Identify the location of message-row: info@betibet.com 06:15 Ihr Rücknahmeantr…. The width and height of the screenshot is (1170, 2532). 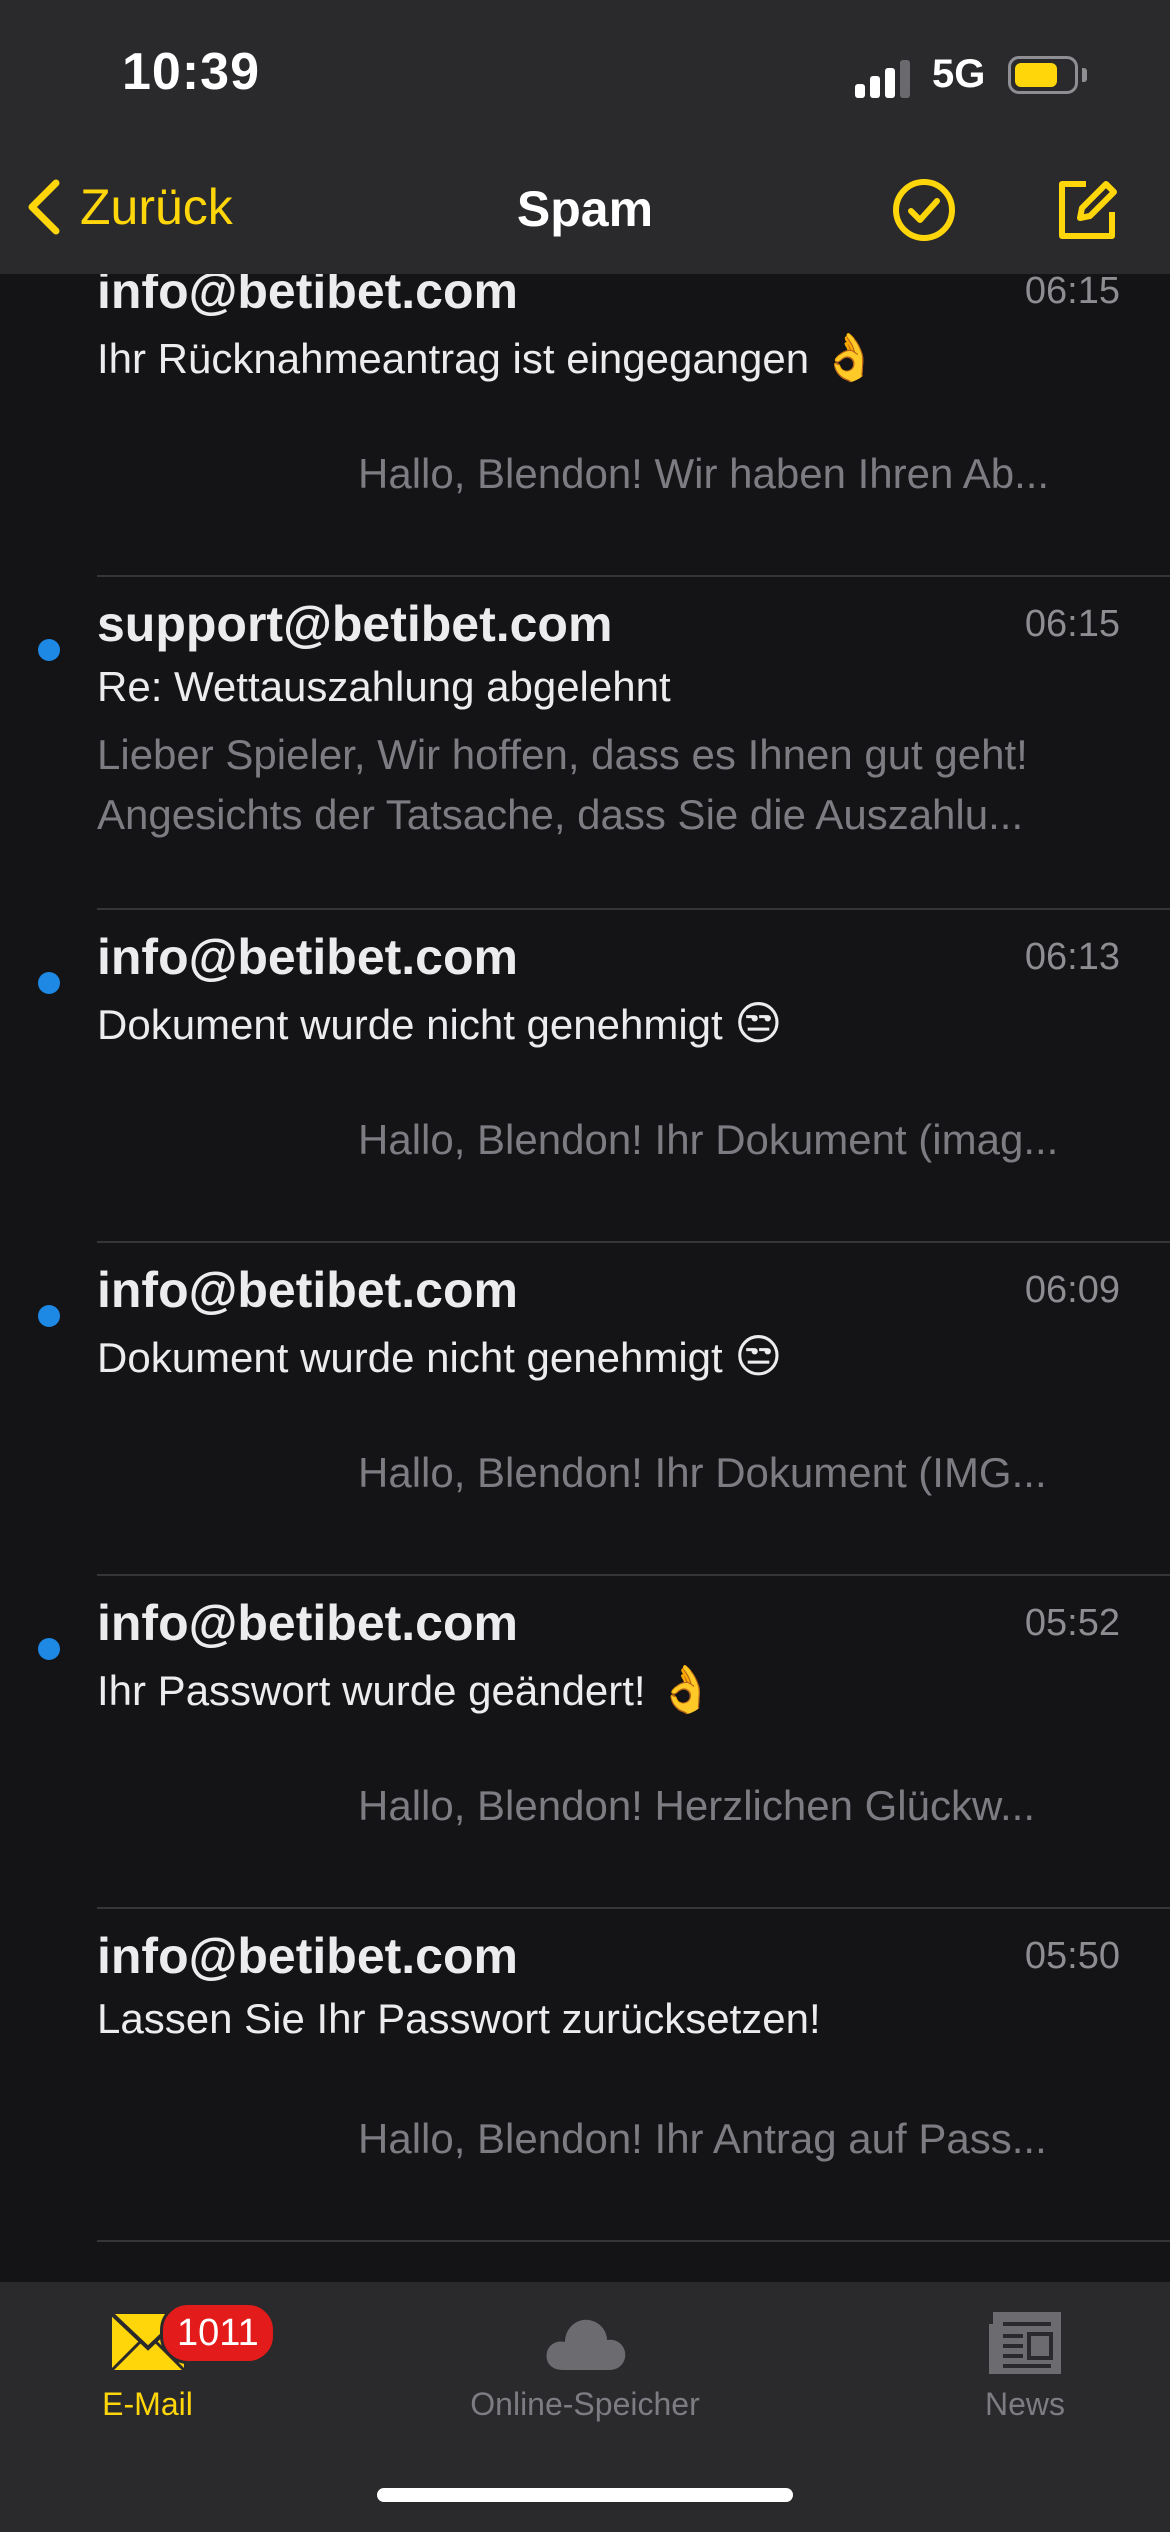
(585, 425).